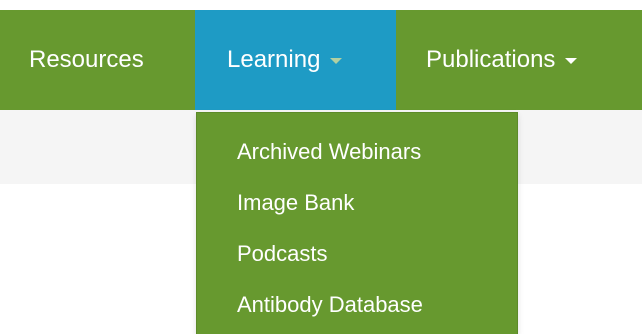  I want to click on nav-item-label: Learning, so click(274, 59).